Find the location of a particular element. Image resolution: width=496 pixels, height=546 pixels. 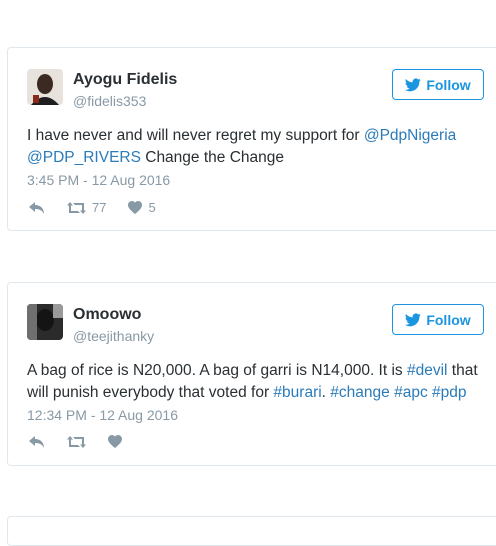

like-button: 5 is located at coordinates (142, 207).